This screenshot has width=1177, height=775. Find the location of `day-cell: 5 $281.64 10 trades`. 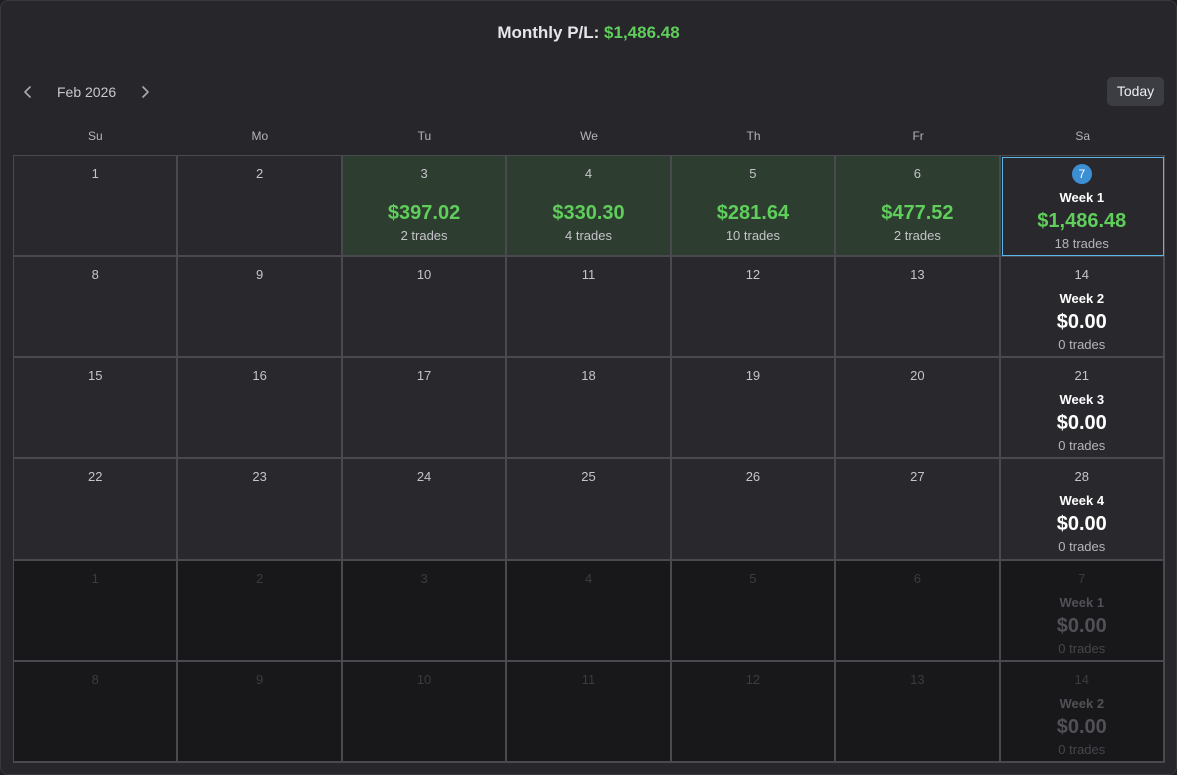

day-cell: 5 $281.64 10 trades is located at coordinates (754, 207).